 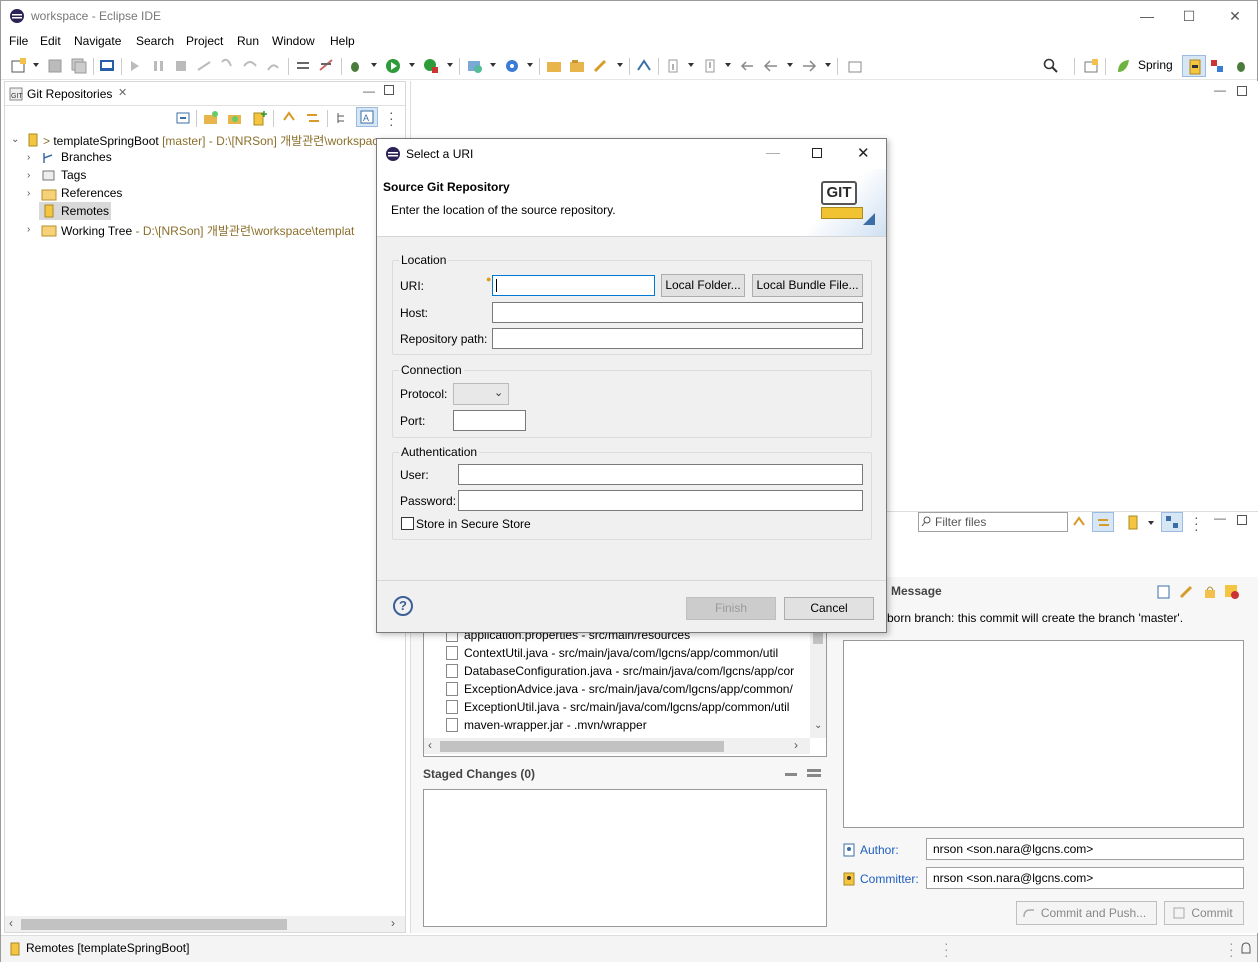 What do you see at coordinates (50, 41) in the screenshot?
I see `menu-edit: Edit` at bounding box center [50, 41].